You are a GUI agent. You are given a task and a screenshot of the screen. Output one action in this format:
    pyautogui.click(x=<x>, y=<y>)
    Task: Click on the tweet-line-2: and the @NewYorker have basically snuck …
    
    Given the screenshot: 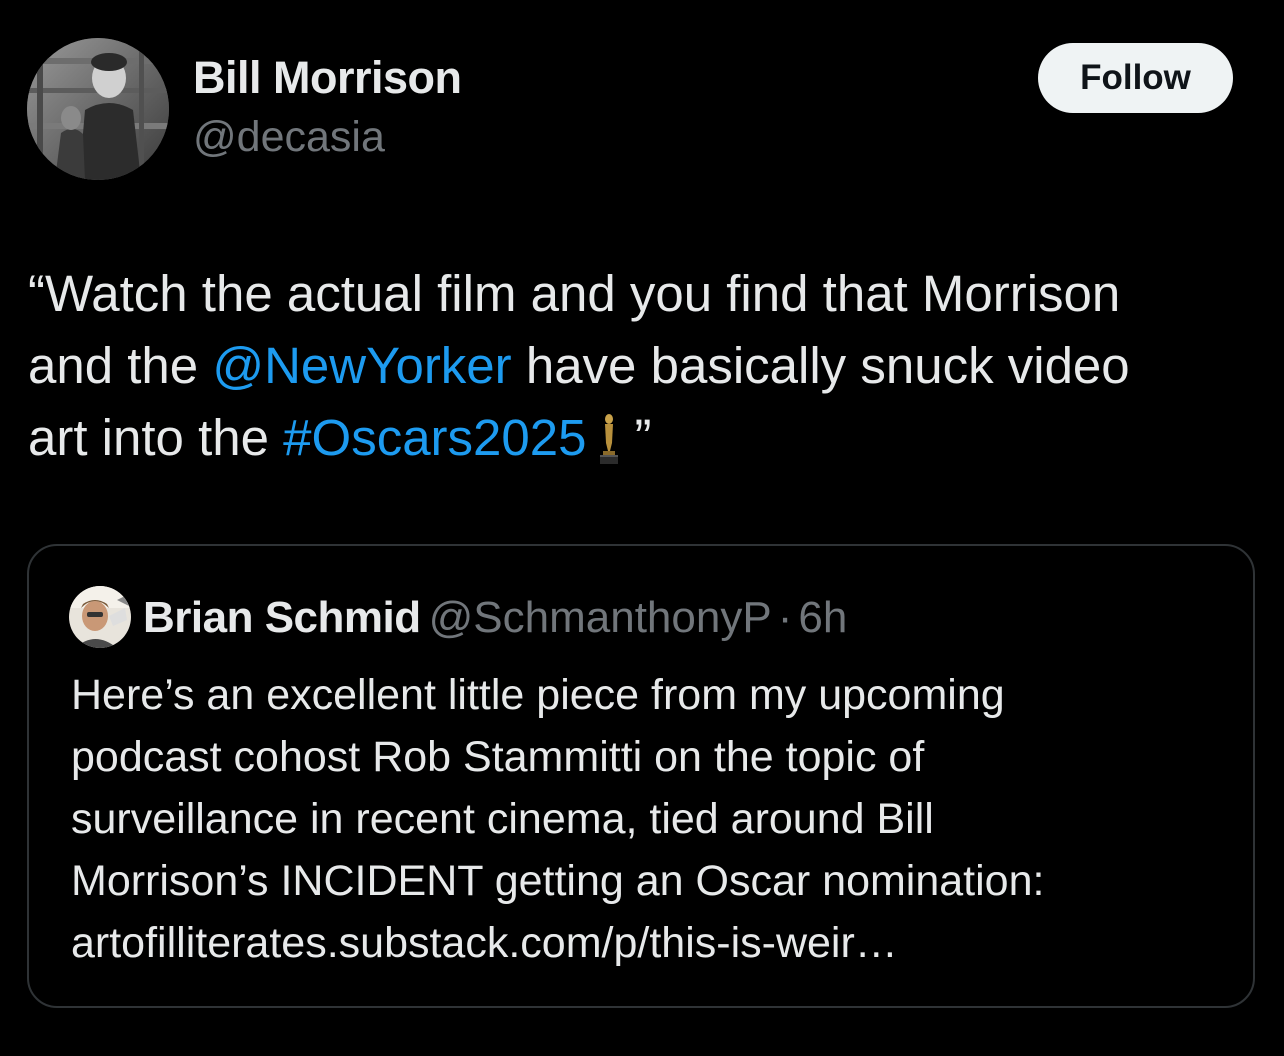 What is the action you would take?
    pyautogui.click(x=643, y=366)
    